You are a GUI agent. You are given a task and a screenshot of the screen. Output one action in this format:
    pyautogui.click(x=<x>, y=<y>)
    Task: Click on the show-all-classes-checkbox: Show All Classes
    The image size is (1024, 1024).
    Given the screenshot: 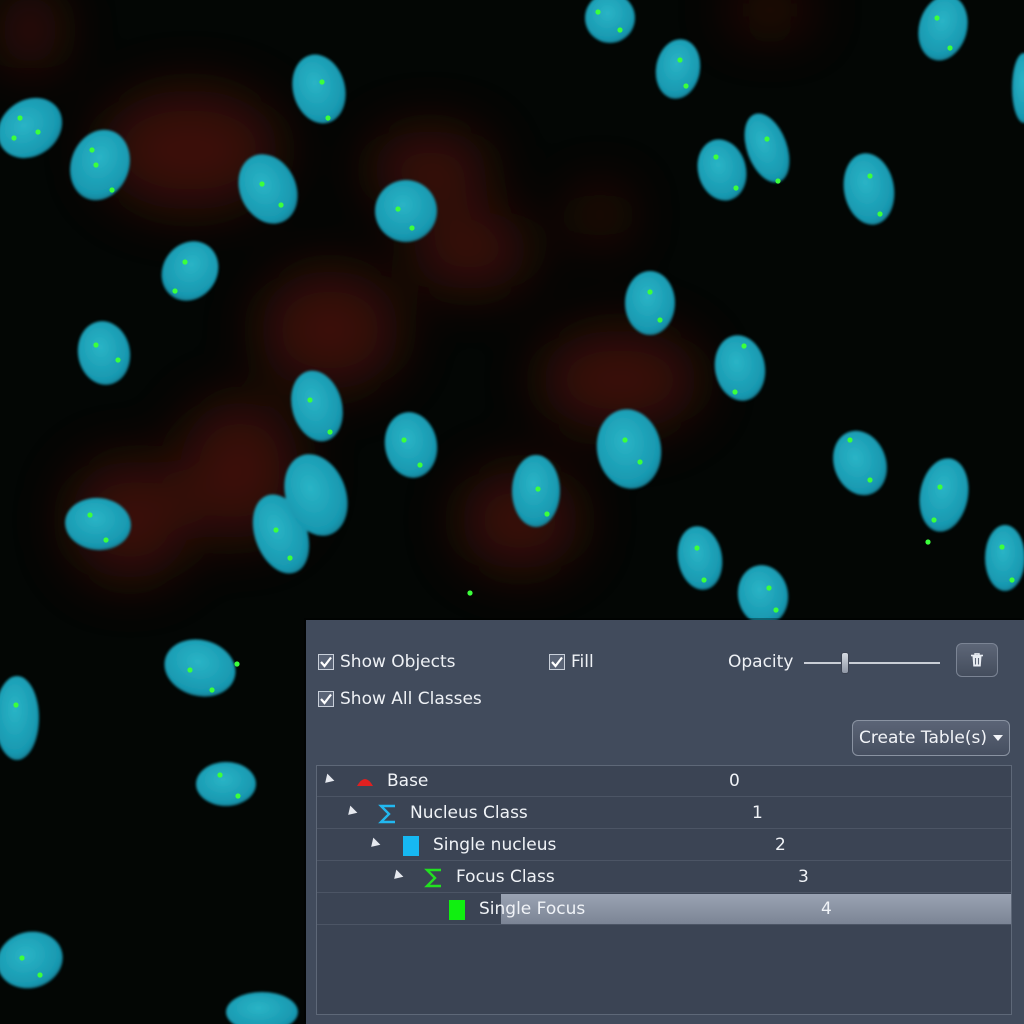 What is the action you would take?
    pyautogui.click(x=400, y=699)
    